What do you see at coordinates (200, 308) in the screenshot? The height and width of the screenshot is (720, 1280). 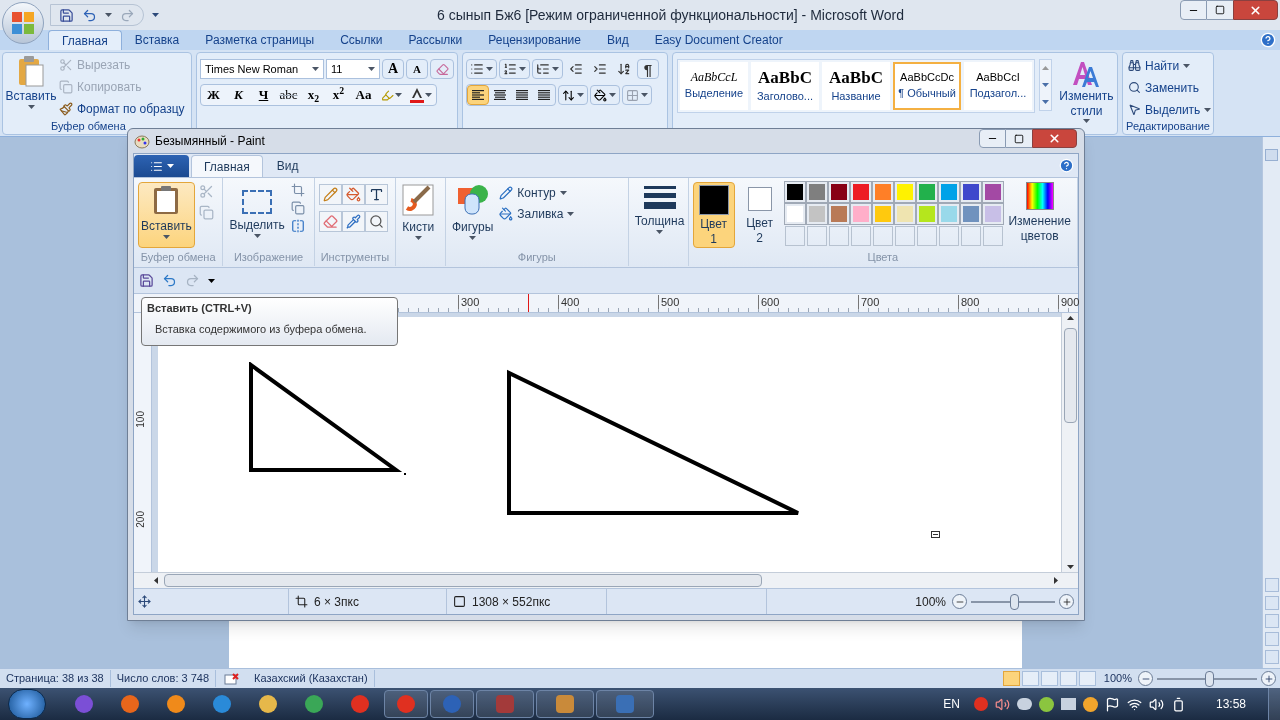 I see `tooltip-title: Вставить (CTRL+V)` at bounding box center [200, 308].